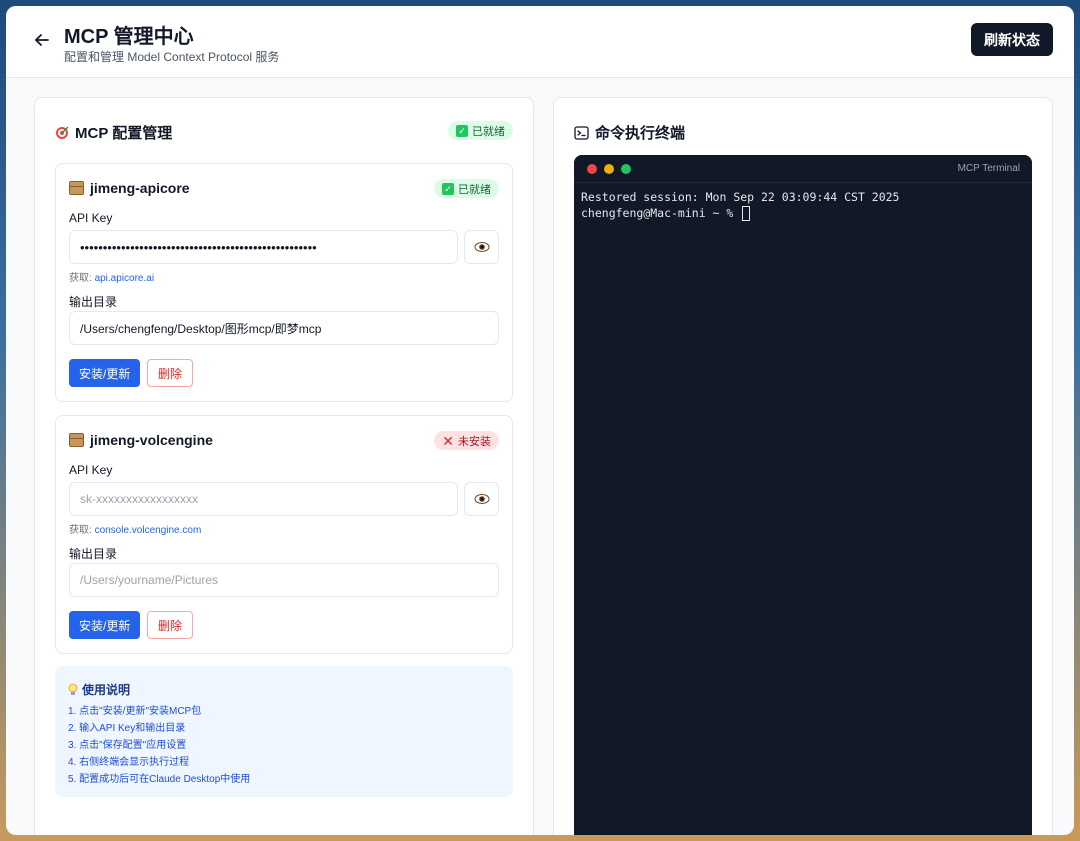 The width and height of the screenshot is (1080, 841). Describe the element at coordinates (1012, 39) in the screenshot. I see `refresh-button: 刷新状态` at that location.